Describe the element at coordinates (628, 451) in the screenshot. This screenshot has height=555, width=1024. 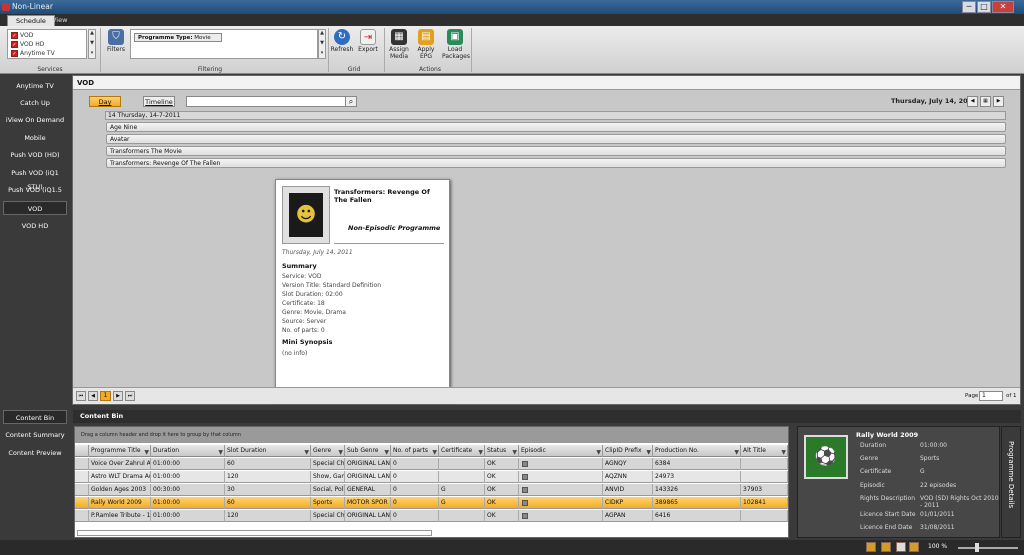
I see `column-header-clipid-prefix: ClipID Prefix ▼` at that location.